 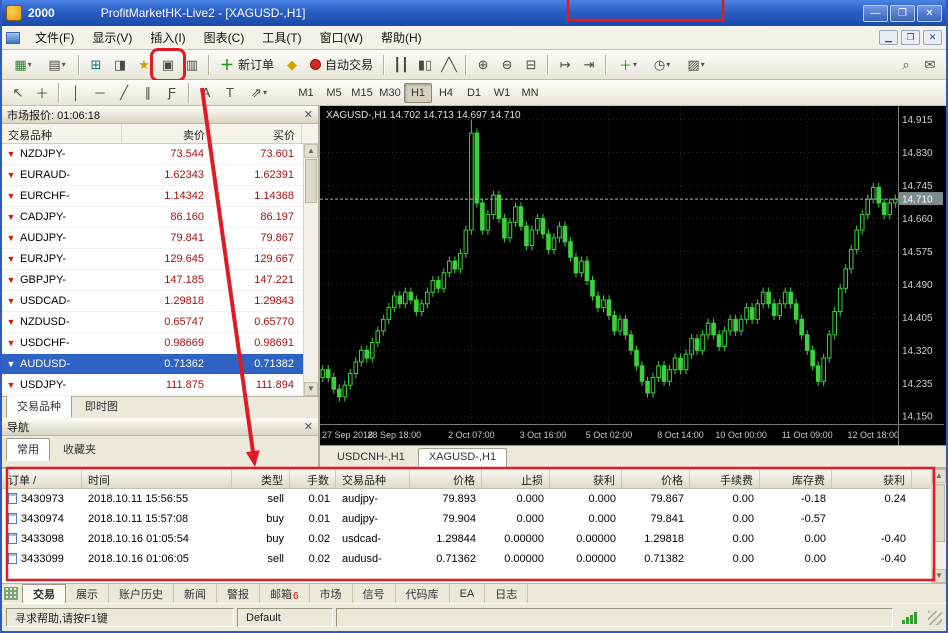 I want to click on cursor-icon: ↖, so click(x=18, y=93).